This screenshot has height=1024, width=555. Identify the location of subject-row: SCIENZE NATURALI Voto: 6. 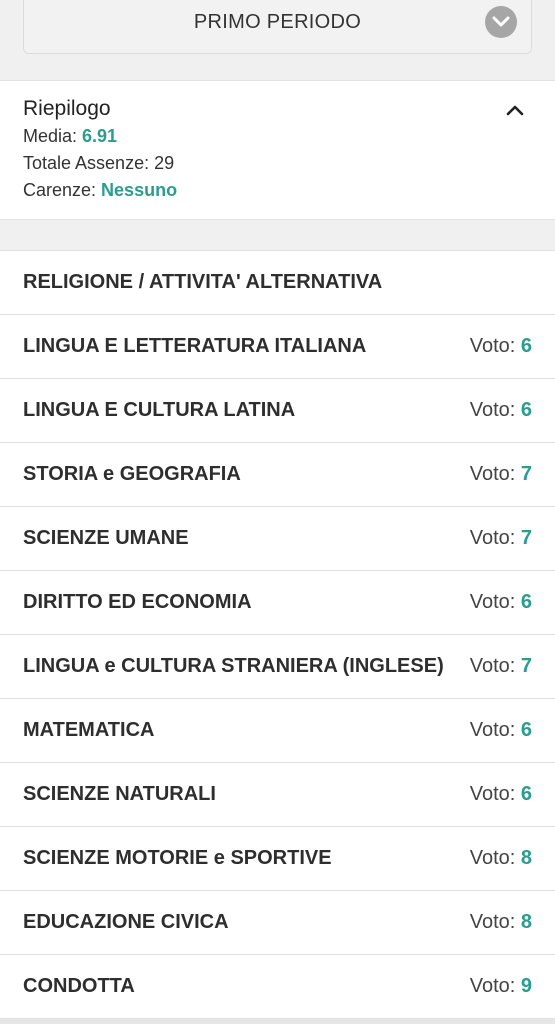
(277, 795).